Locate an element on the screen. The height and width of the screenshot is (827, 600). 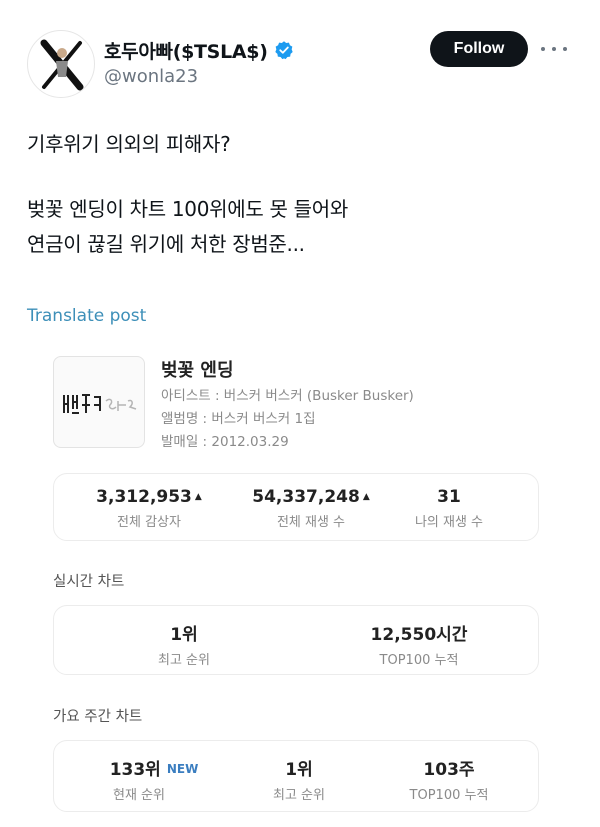
realtime-chart-title: 실시간 차트 is located at coordinates (89, 582).